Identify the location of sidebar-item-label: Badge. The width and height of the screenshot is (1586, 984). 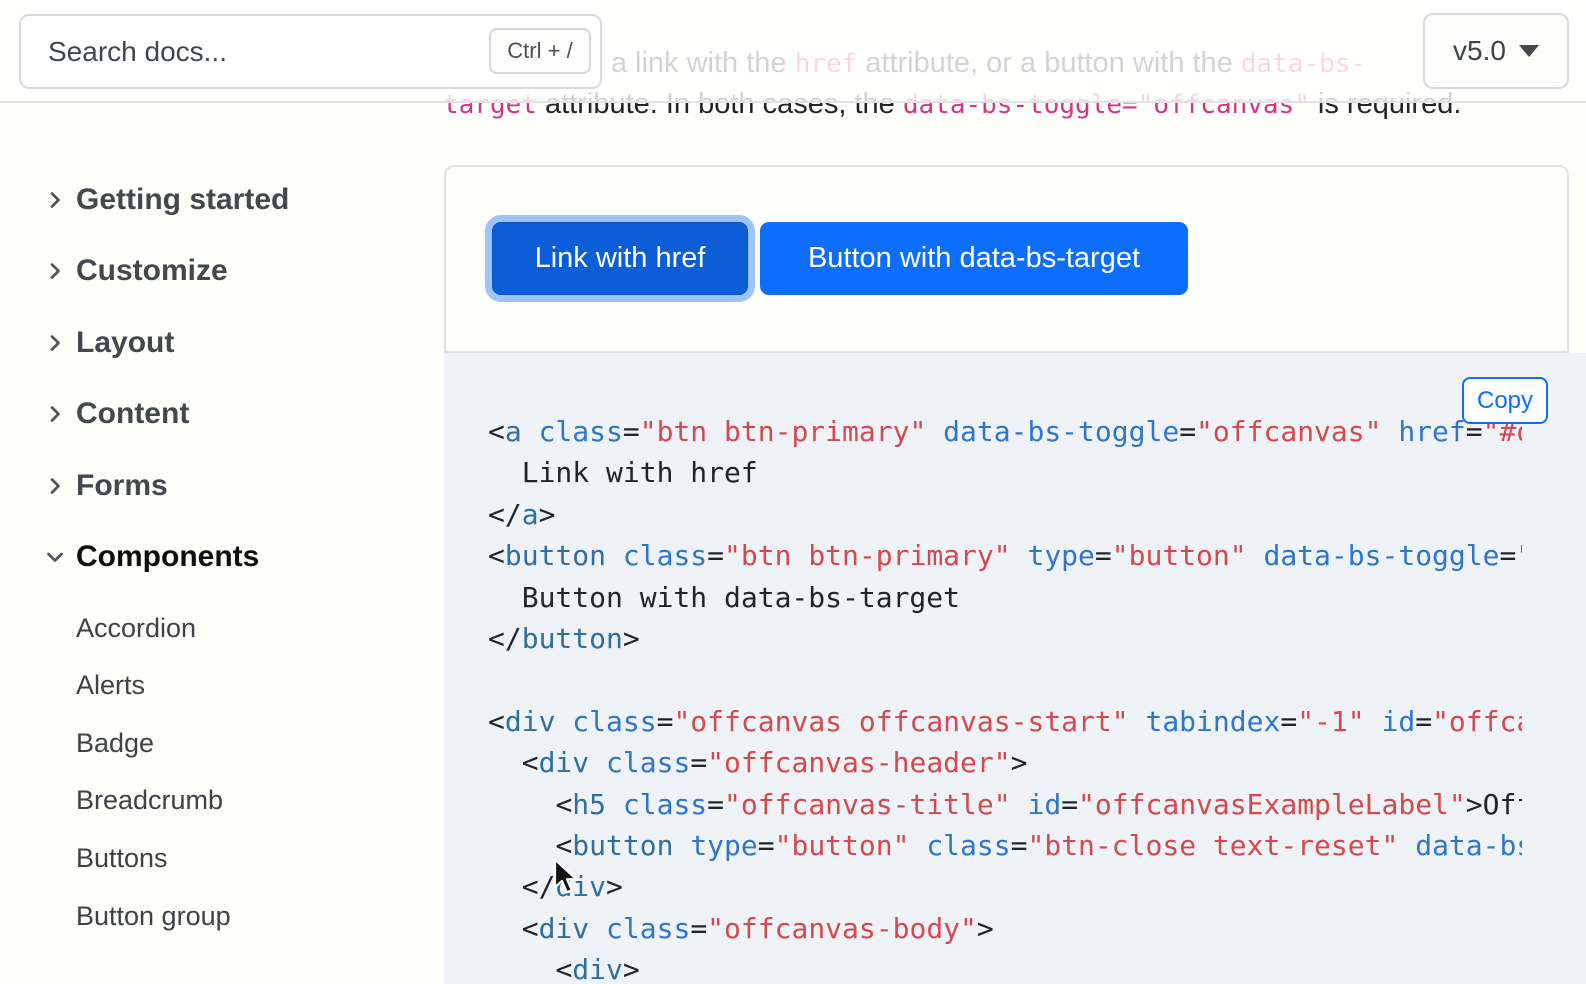
(115, 742).